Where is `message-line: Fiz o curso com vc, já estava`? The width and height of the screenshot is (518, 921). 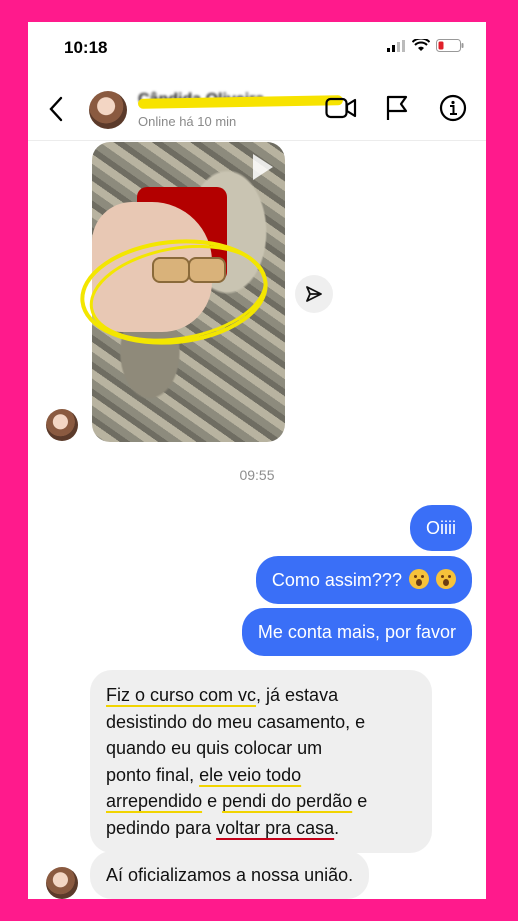
message-line: Fiz o curso com vc, já estava is located at coordinates (261, 695).